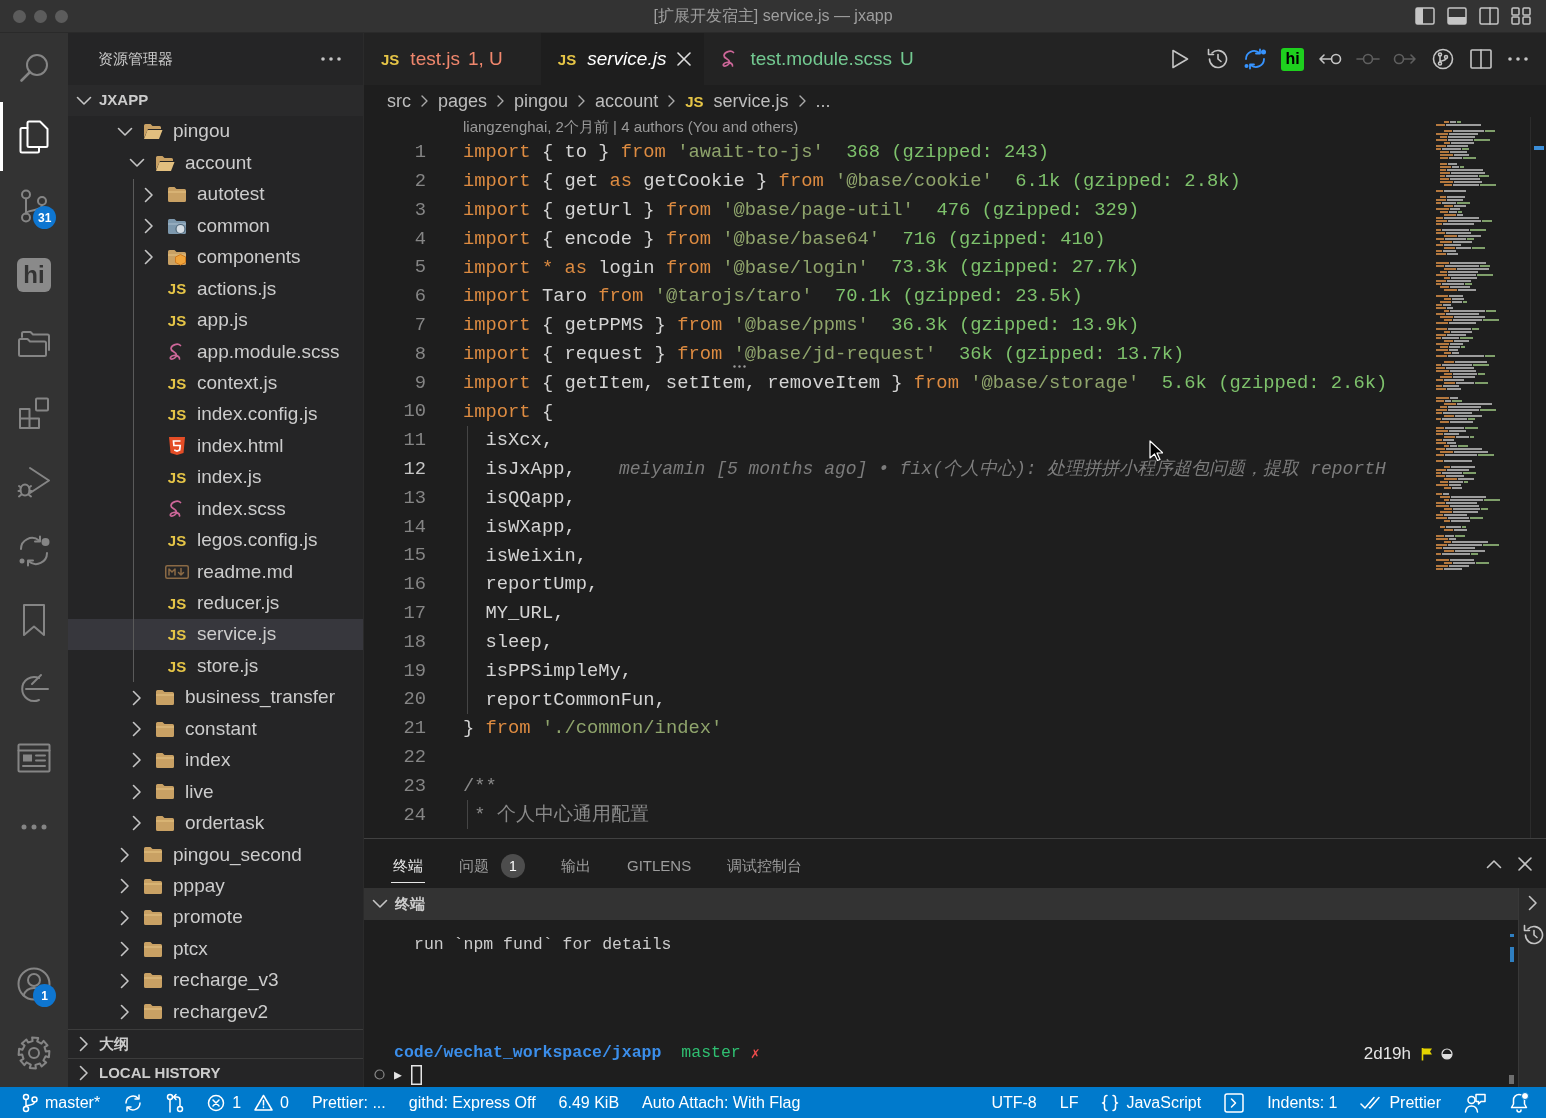 Image resolution: width=1546 pixels, height=1118 pixels. Describe the element at coordinates (1532, 903) in the screenshot. I see `chevron-right-icon` at that location.